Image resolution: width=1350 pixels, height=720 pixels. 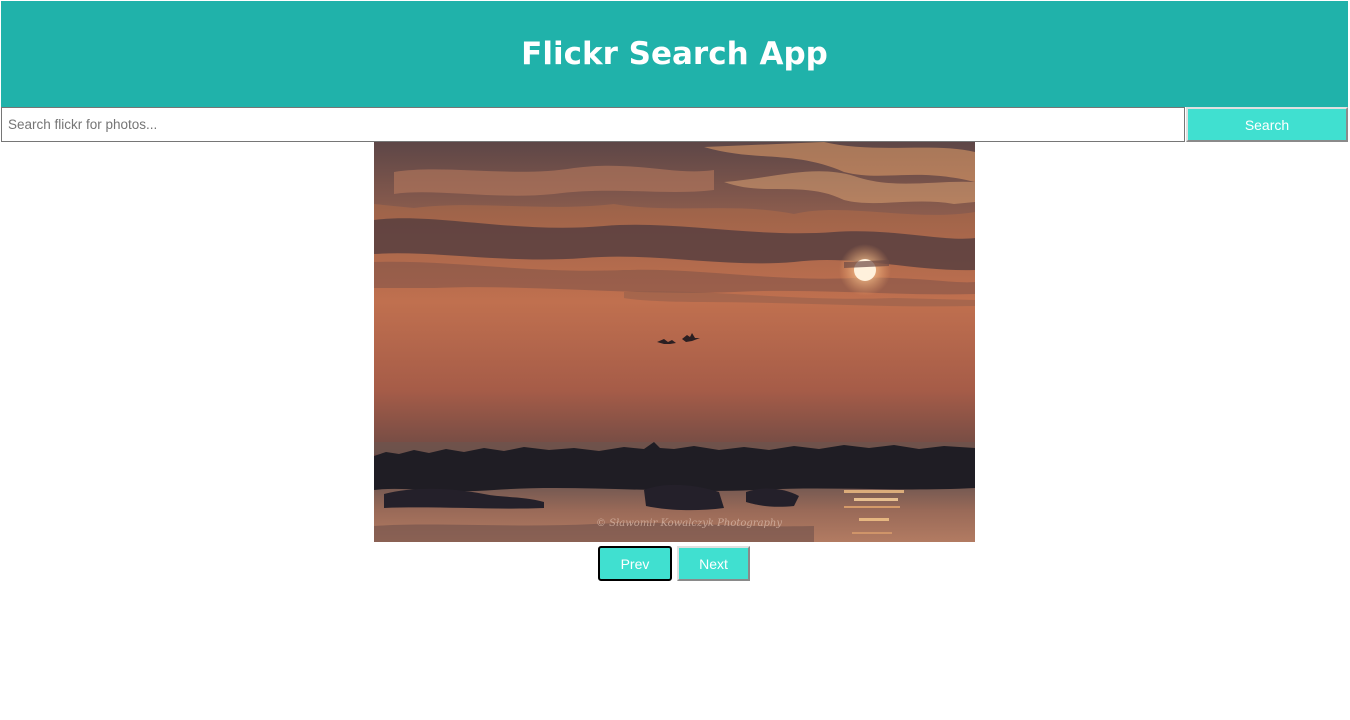 What do you see at coordinates (593, 124) in the screenshot?
I see `search-input` at bounding box center [593, 124].